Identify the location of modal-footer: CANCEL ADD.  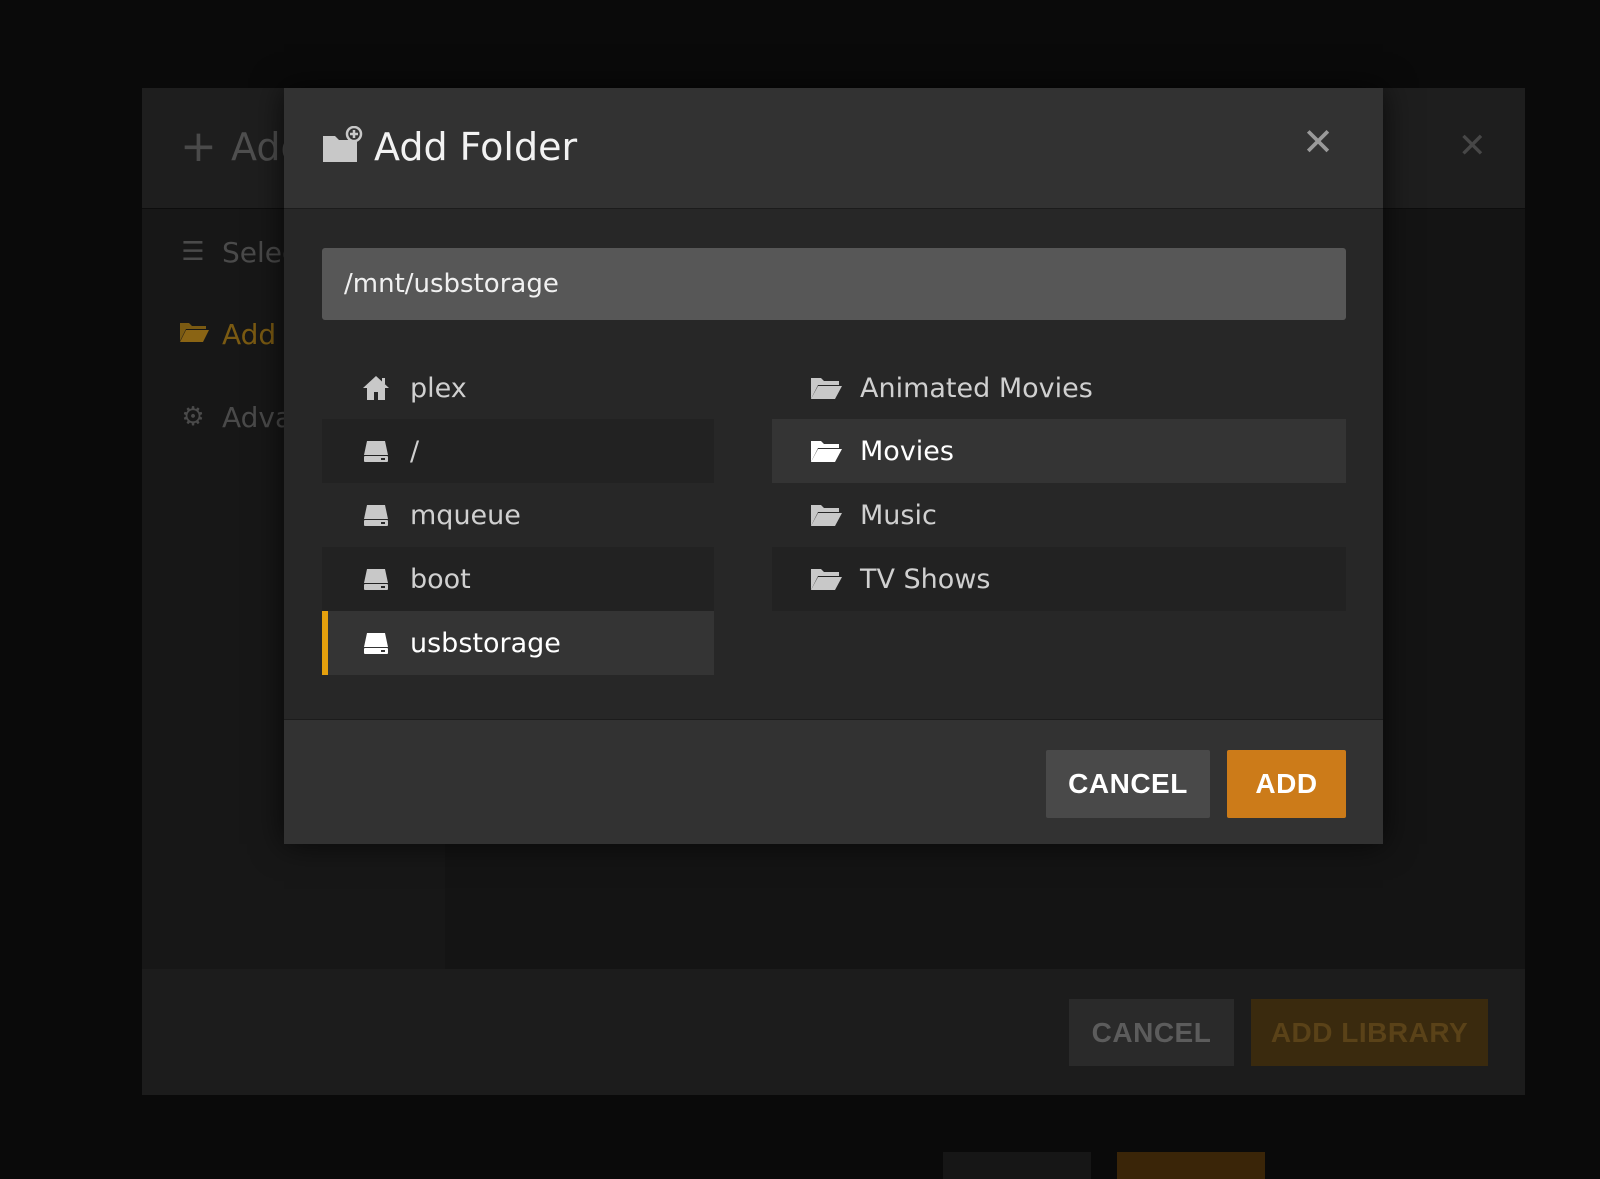
(833, 781).